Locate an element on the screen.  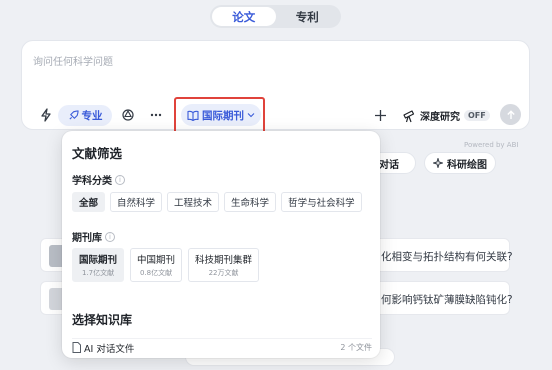
knowledge-base-item: AI 对话文件 2 个文件 is located at coordinates (222, 347).